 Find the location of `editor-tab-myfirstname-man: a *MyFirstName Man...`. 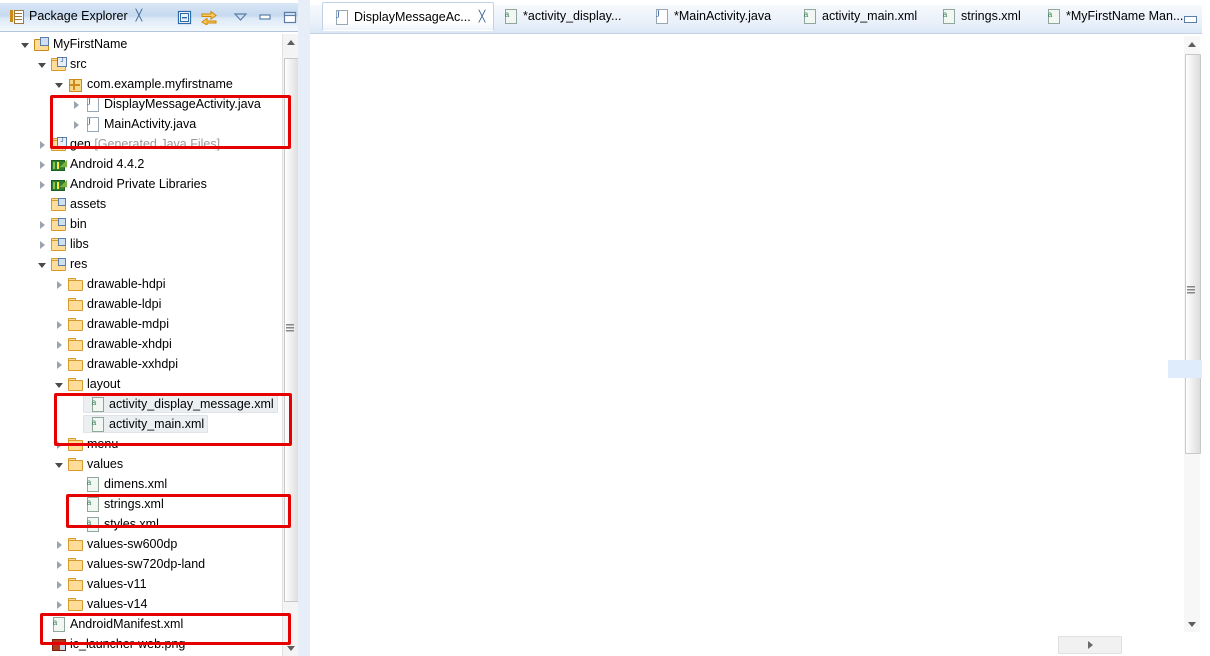

editor-tab-myfirstname-man: a *MyFirstName Man... is located at coordinates (1113, 15).